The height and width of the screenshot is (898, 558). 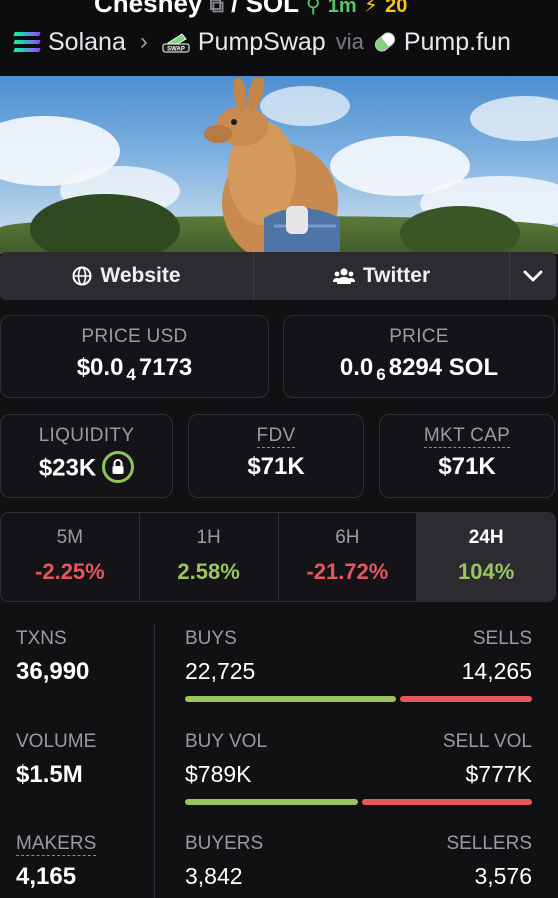 What do you see at coordinates (226, 741) in the screenshot?
I see `buy-volume-label: BUY VOL` at bounding box center [226, 741].